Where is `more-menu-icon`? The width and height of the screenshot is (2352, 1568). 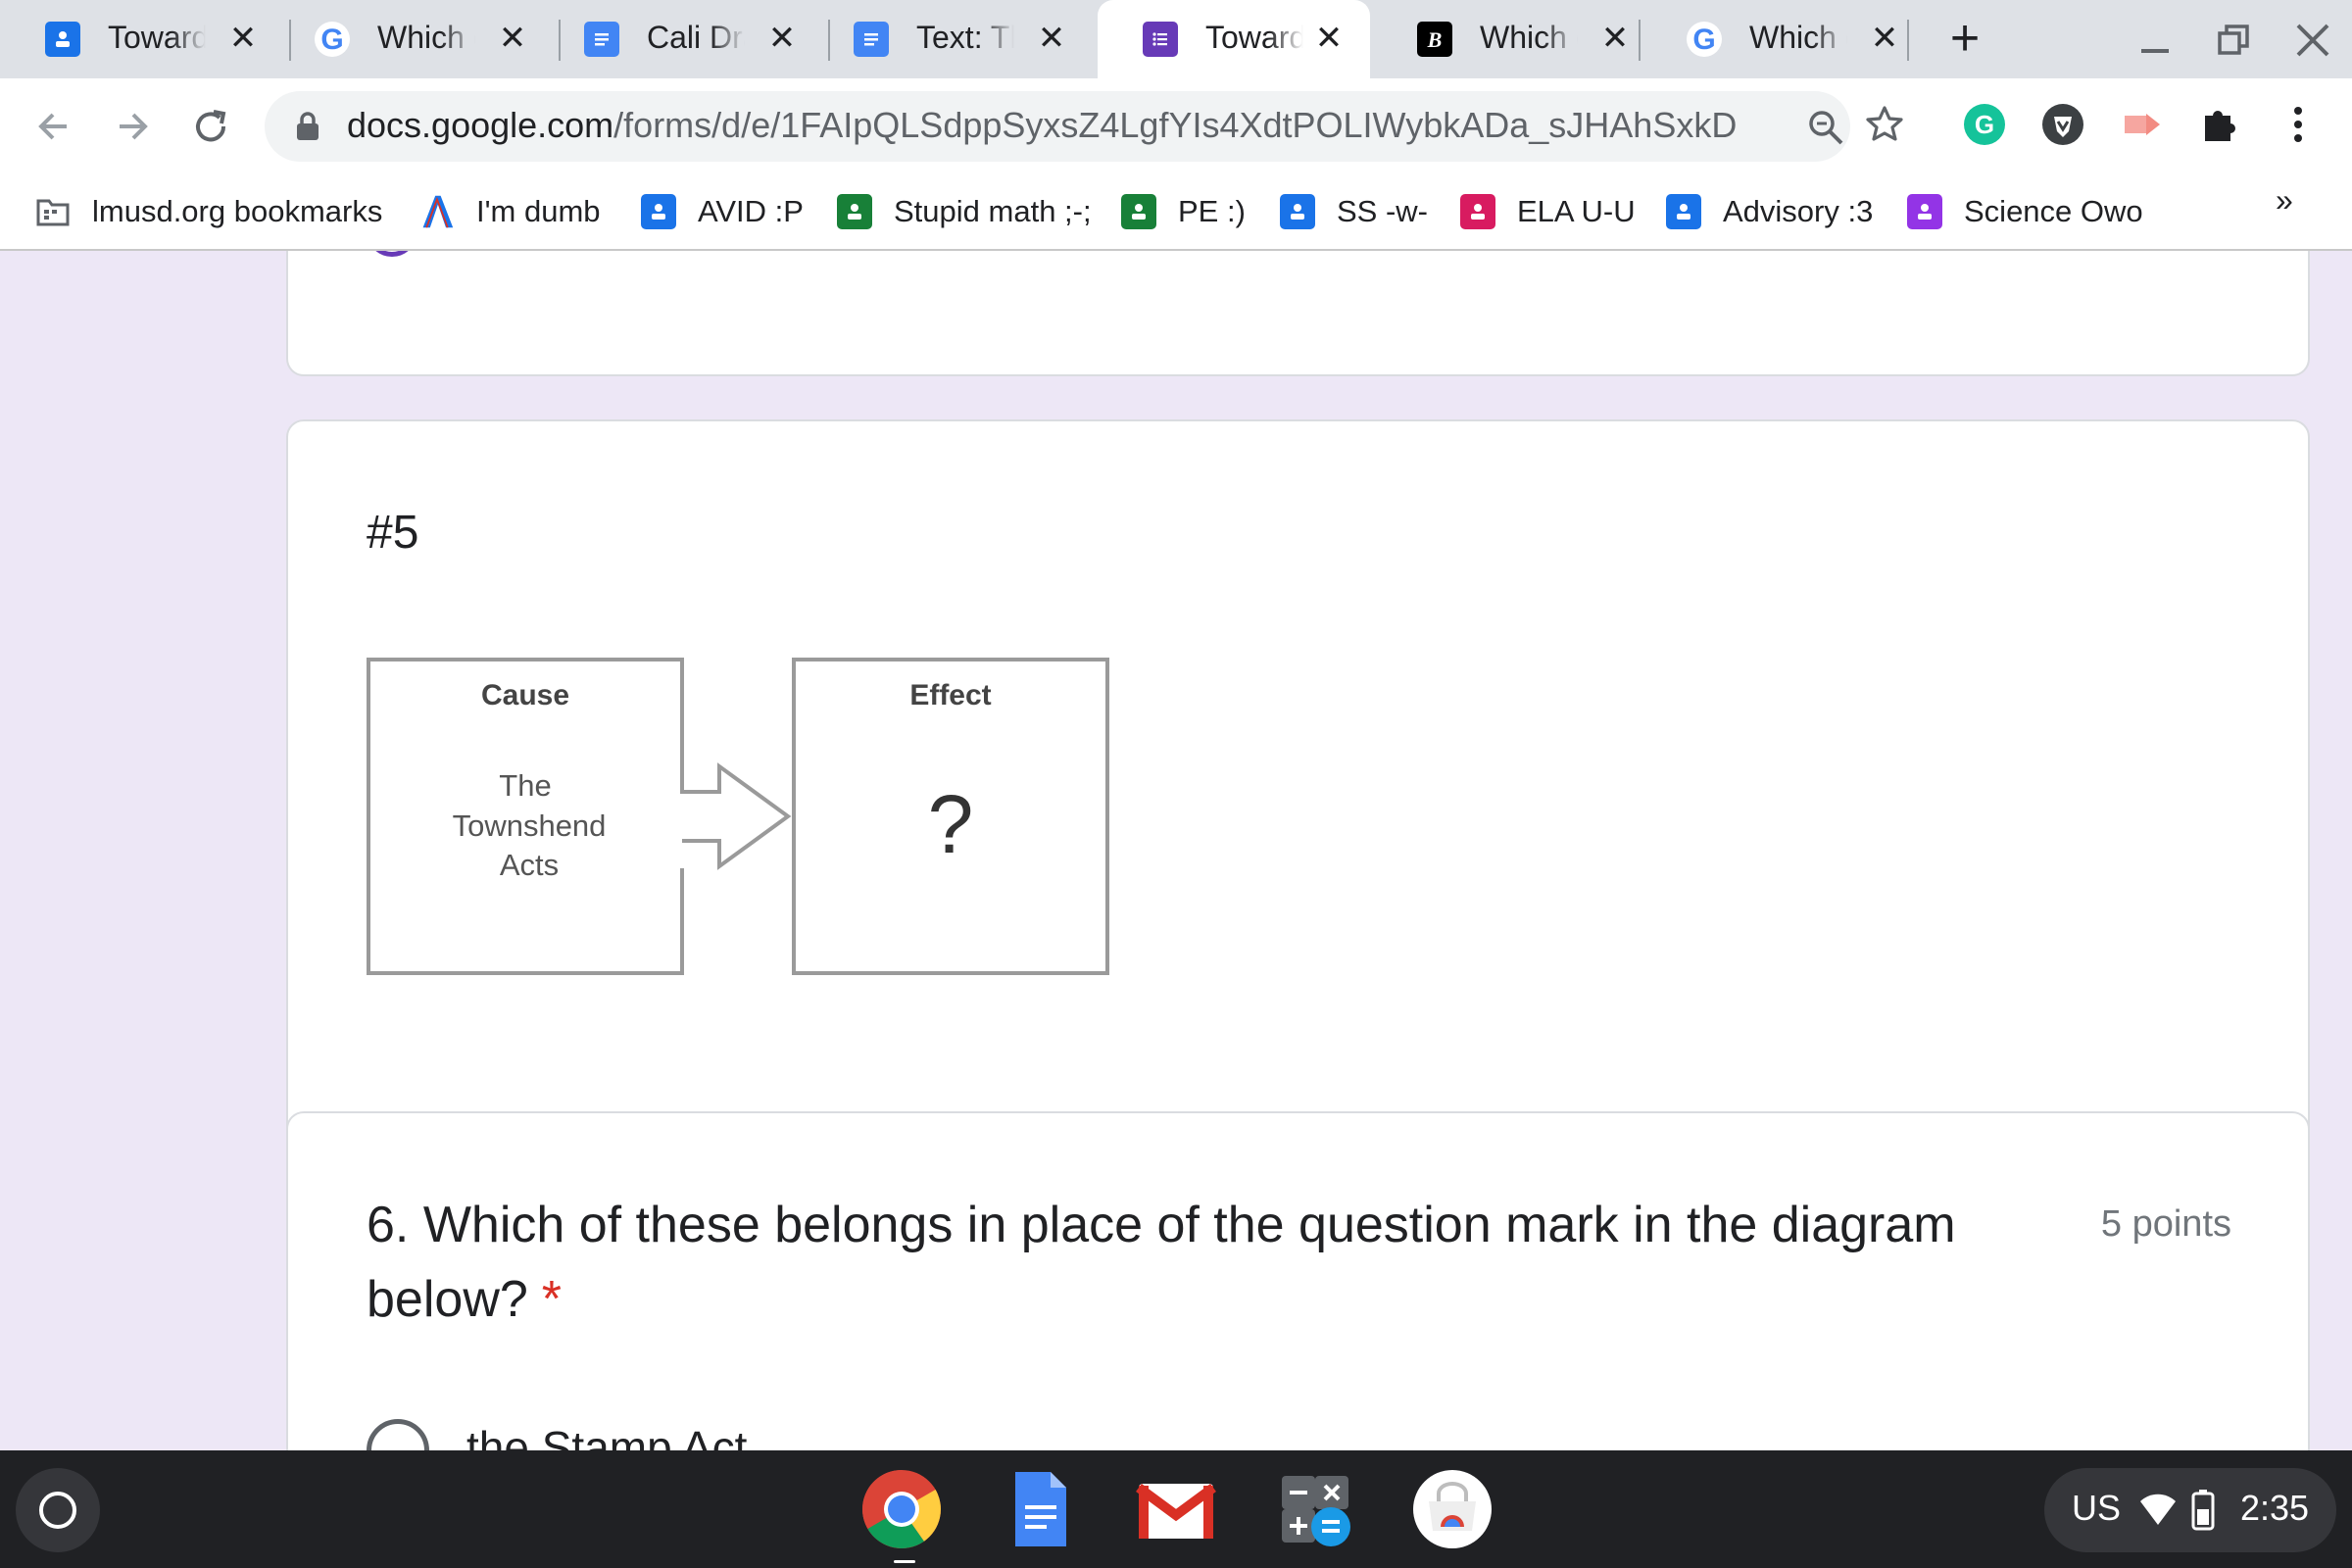 more-menu-icon is located at coordinates (2298, 124).